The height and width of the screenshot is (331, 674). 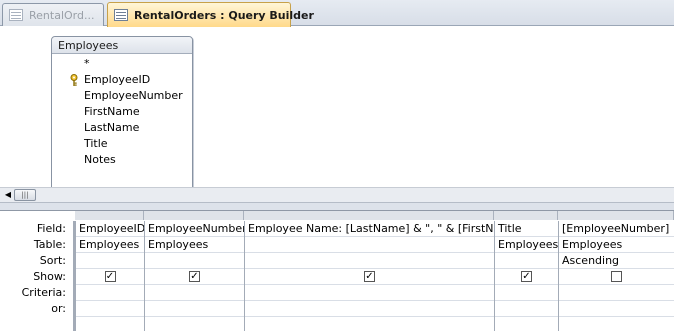 What do you see at coordinates (16, 15) in the screenshot?
I see `table-icon` at bounding box center [16, 15].